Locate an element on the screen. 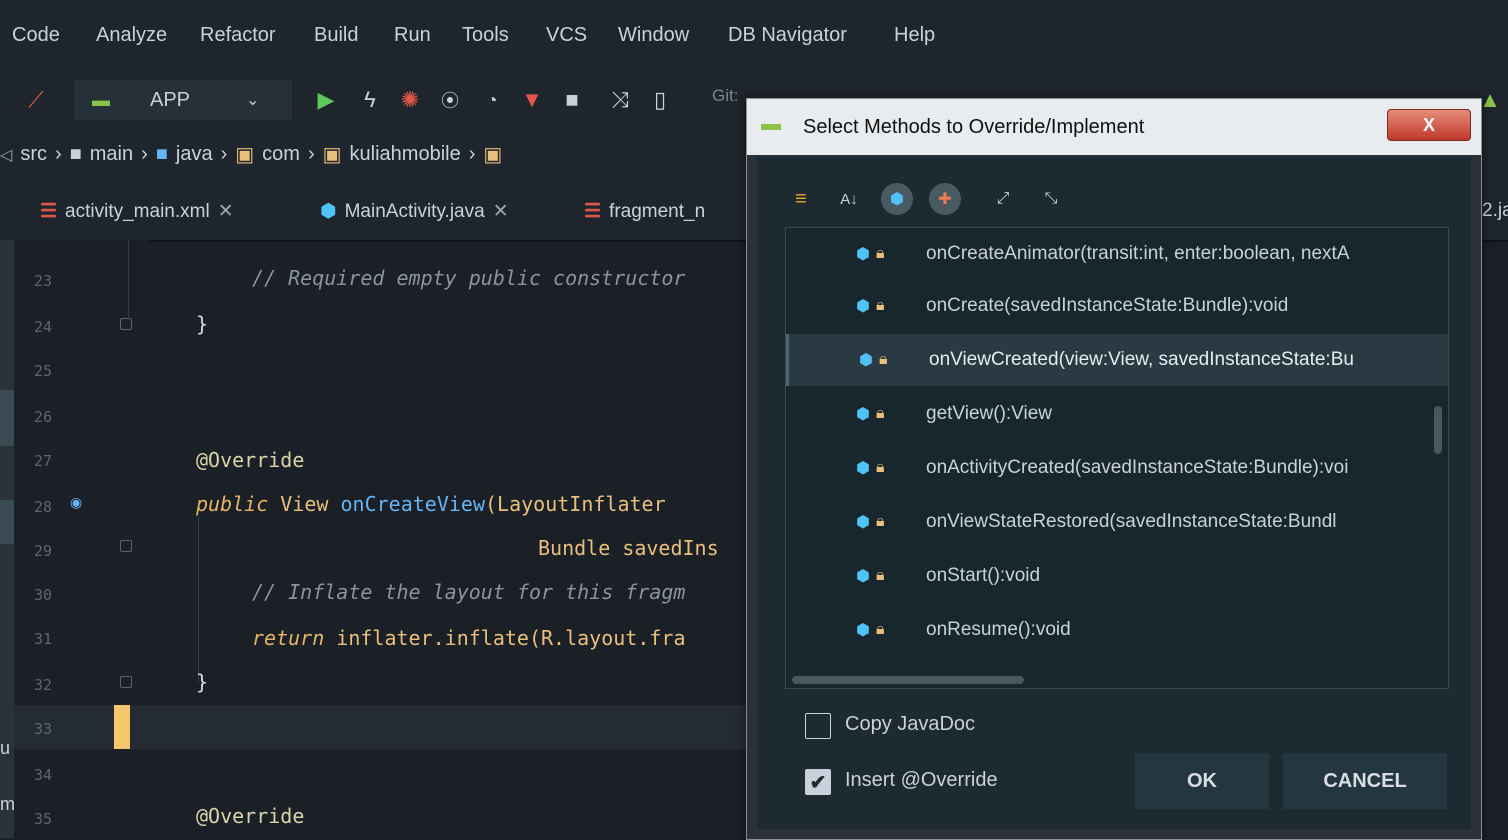 The image size is (1508, 840). run-config-selector: ▬ APP ⌄ is located at coordinates (183, 100).